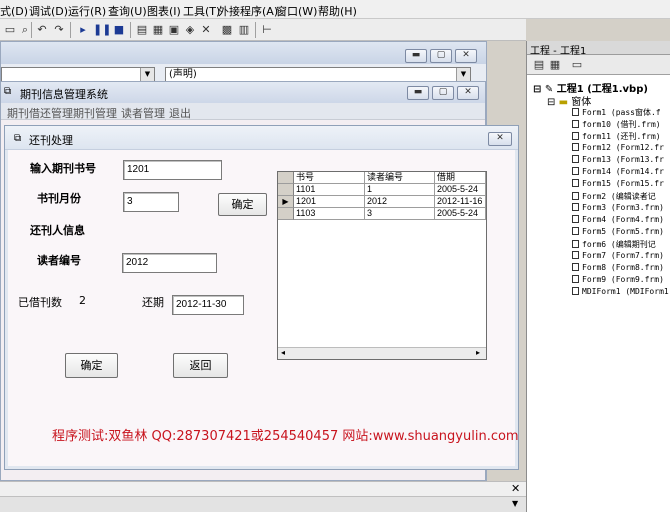 The image size is (670, 512). Describe the element at coordinates (539, 65) in the screenshot. I see `view-code-icon: ▤` at that location.